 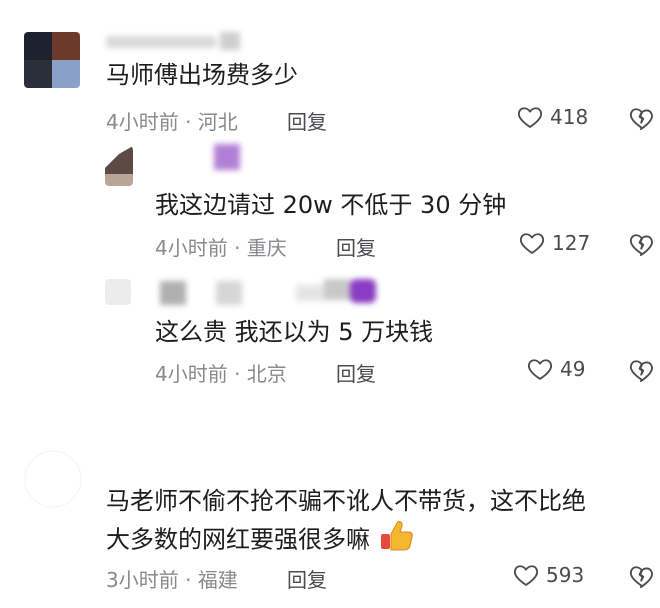 I want to click on like-count: 127, so click(x=571, y=243).